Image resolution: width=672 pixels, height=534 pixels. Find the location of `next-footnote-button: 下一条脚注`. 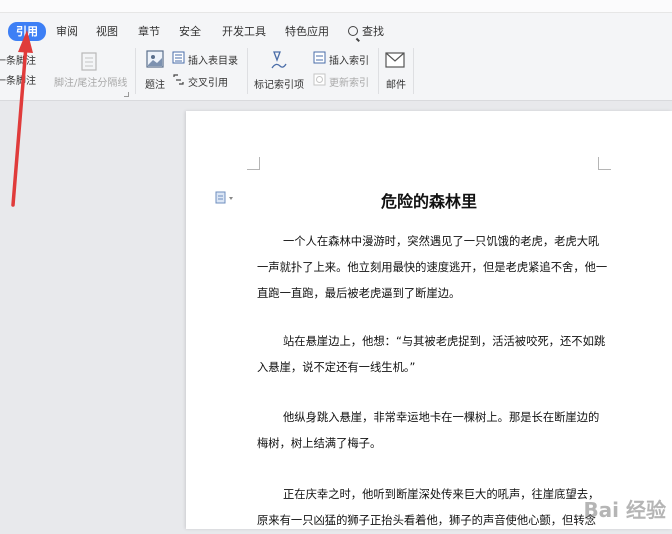

next-footnote-button: 下一条脚注 is located at coordinates (18, 79).